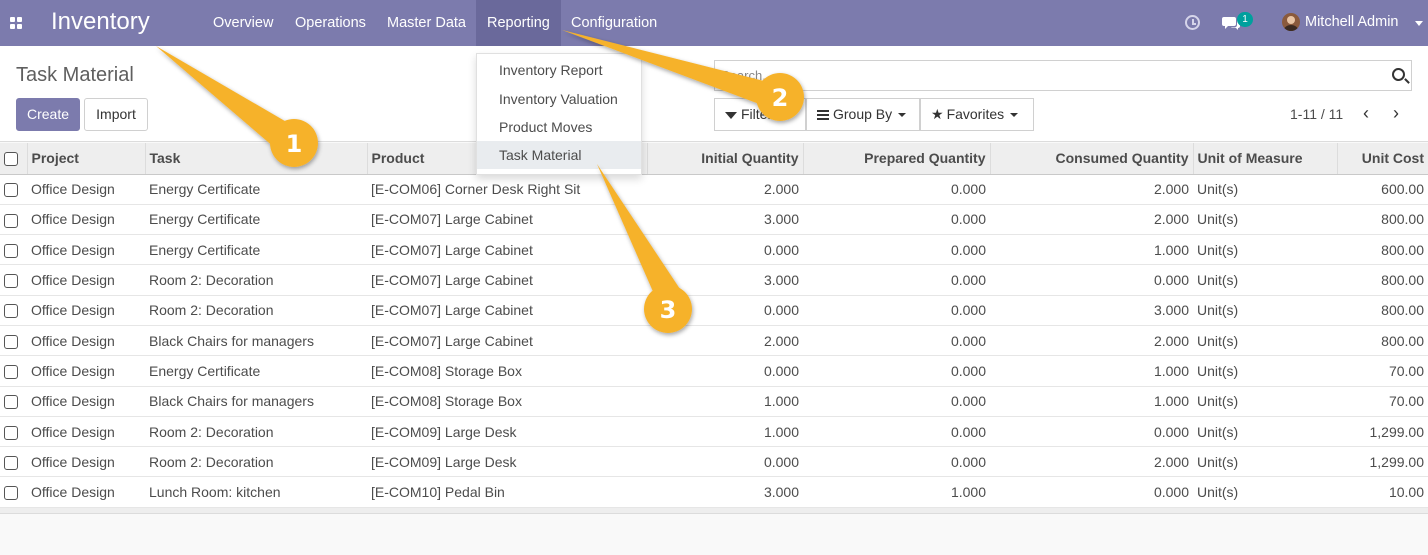 This screenshot has height=555, width=1428. Describe the element at coordinates (1265, 159) in the screenshot. I see `column-header-unit-of-measure: Unit of Measure` at that location.